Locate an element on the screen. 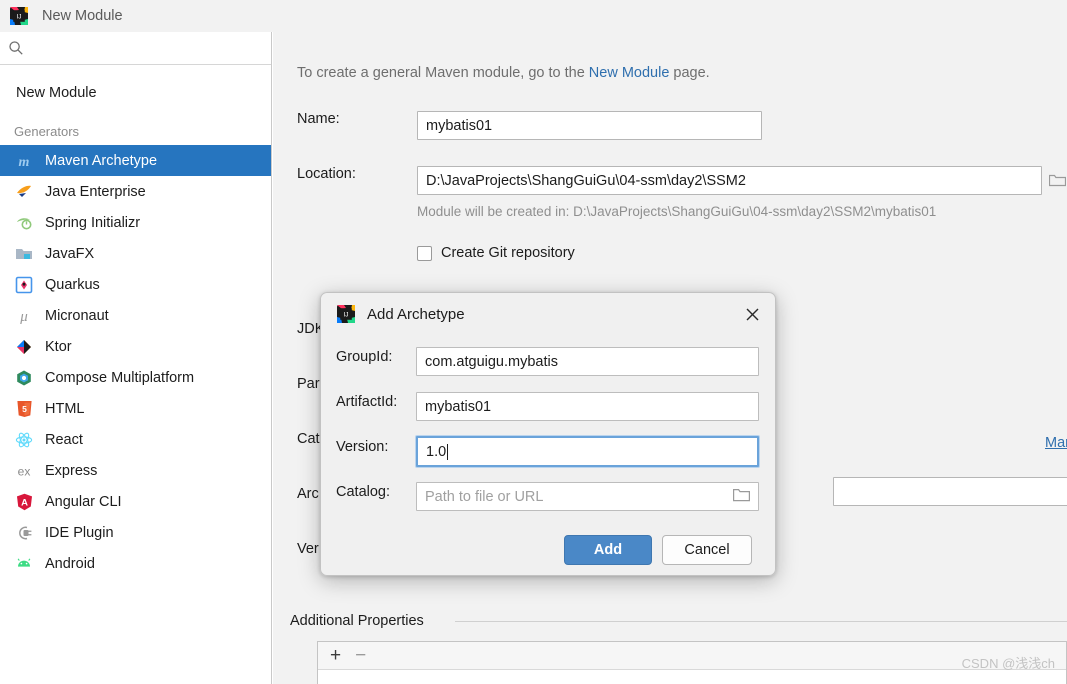 This screenshot has height=684, width=1067. jakarta-icon is located at coordinates (24, 192).